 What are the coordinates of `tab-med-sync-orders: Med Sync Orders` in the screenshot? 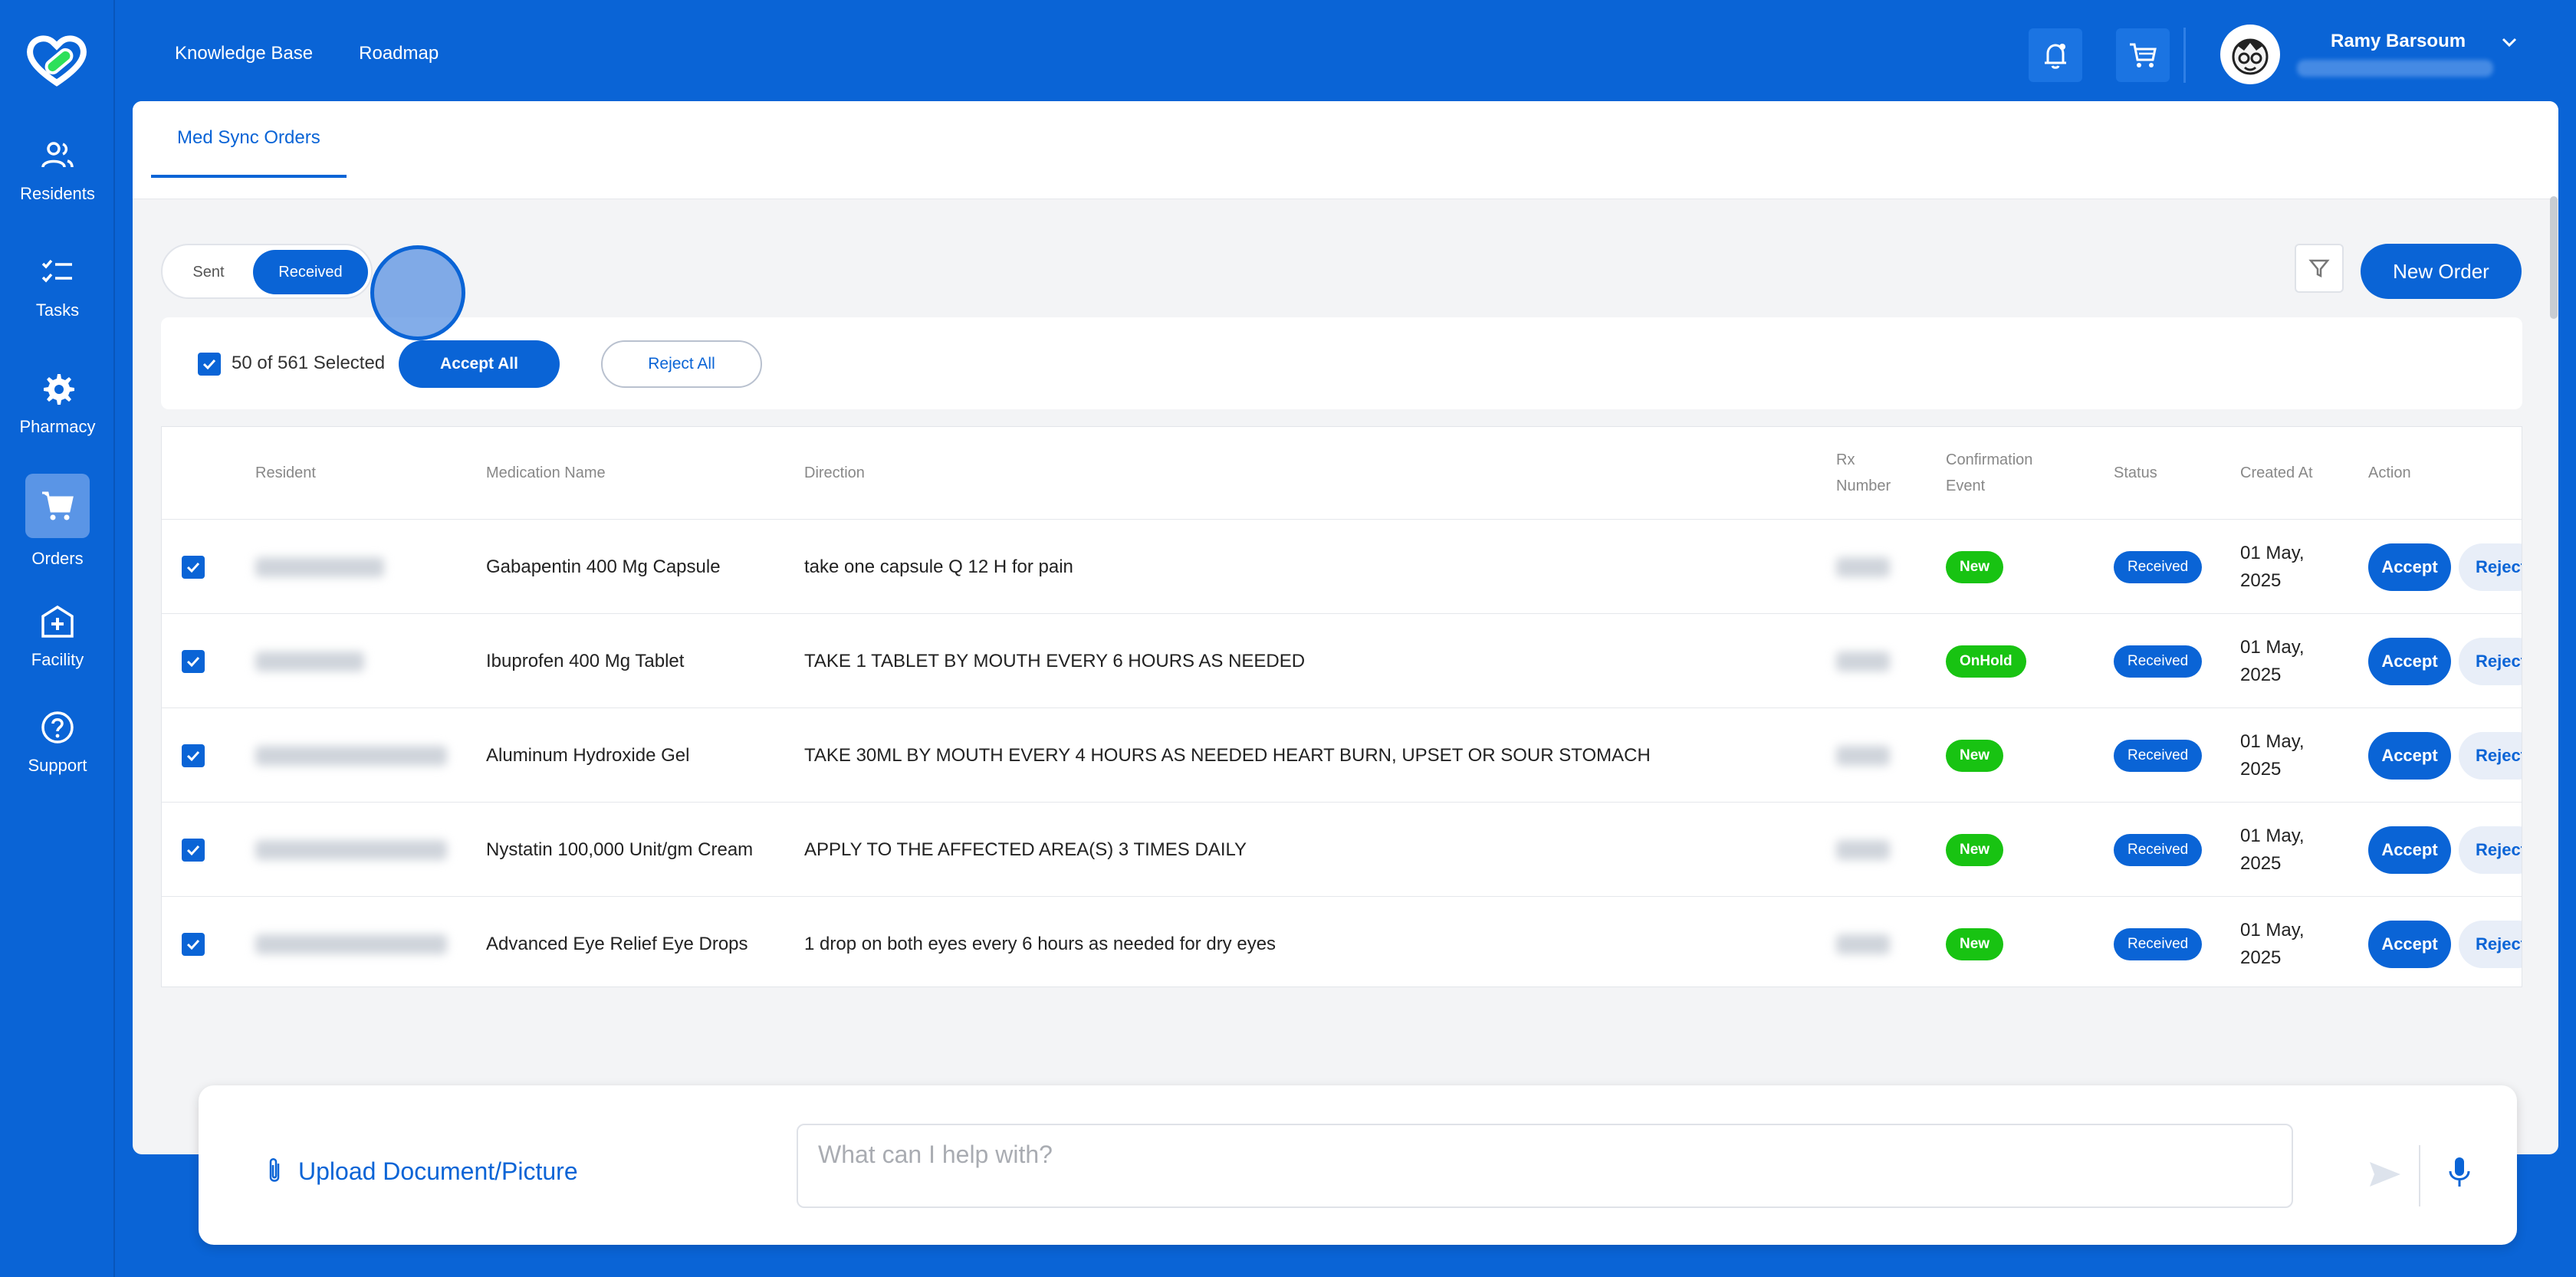 It's located at (249, 139).